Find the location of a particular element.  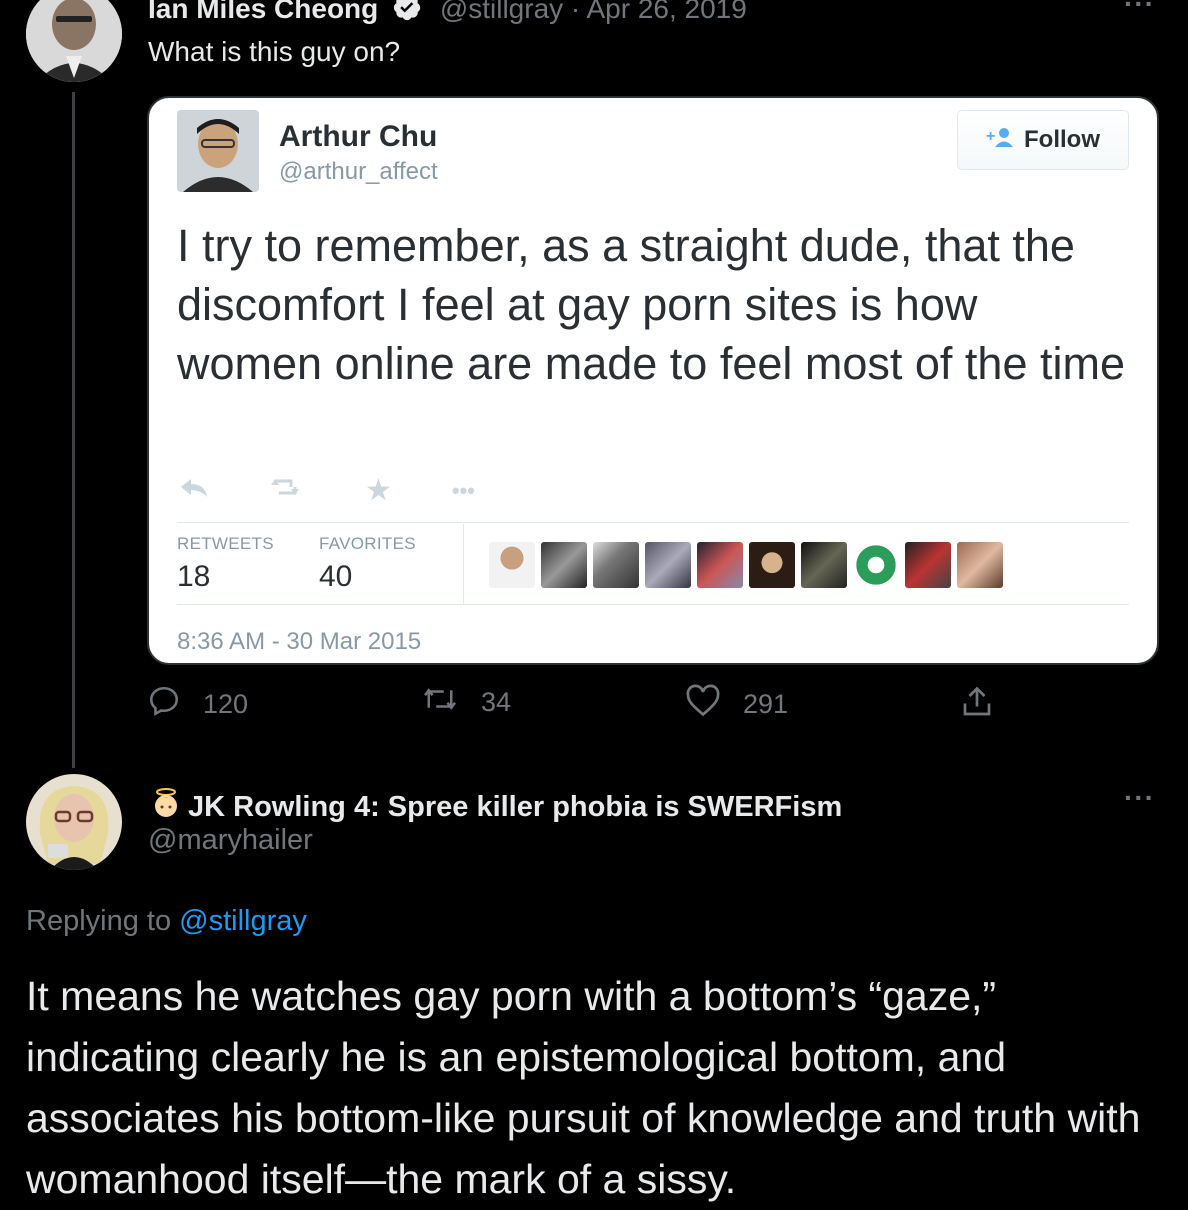

follow-label: Follow is located at coordinates (1062, 139).